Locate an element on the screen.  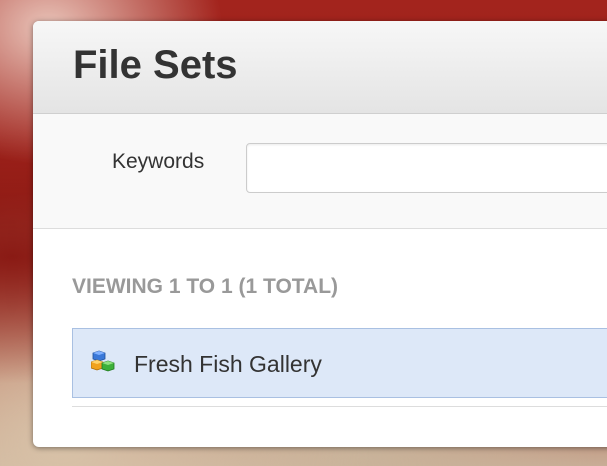
page-title: File Sets is located at coordinates (155, 65).